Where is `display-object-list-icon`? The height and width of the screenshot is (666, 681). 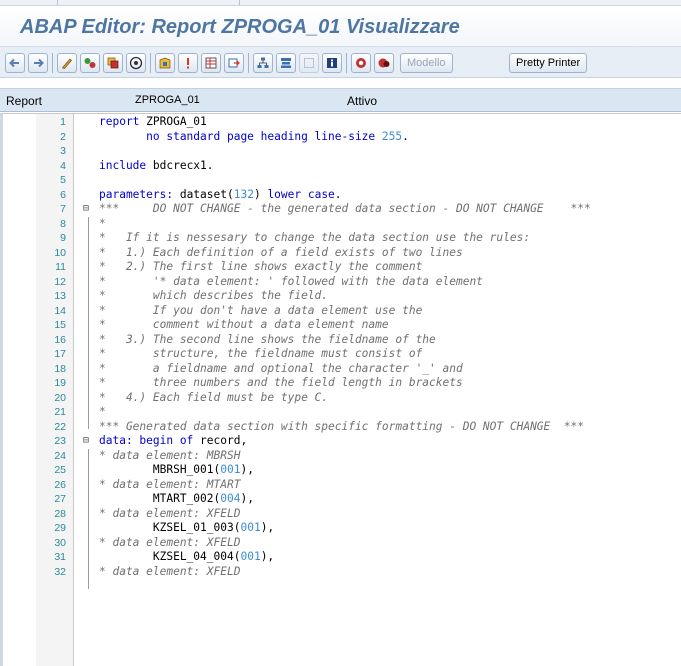
display-object-list-icon is located at coordinates (263, 63).